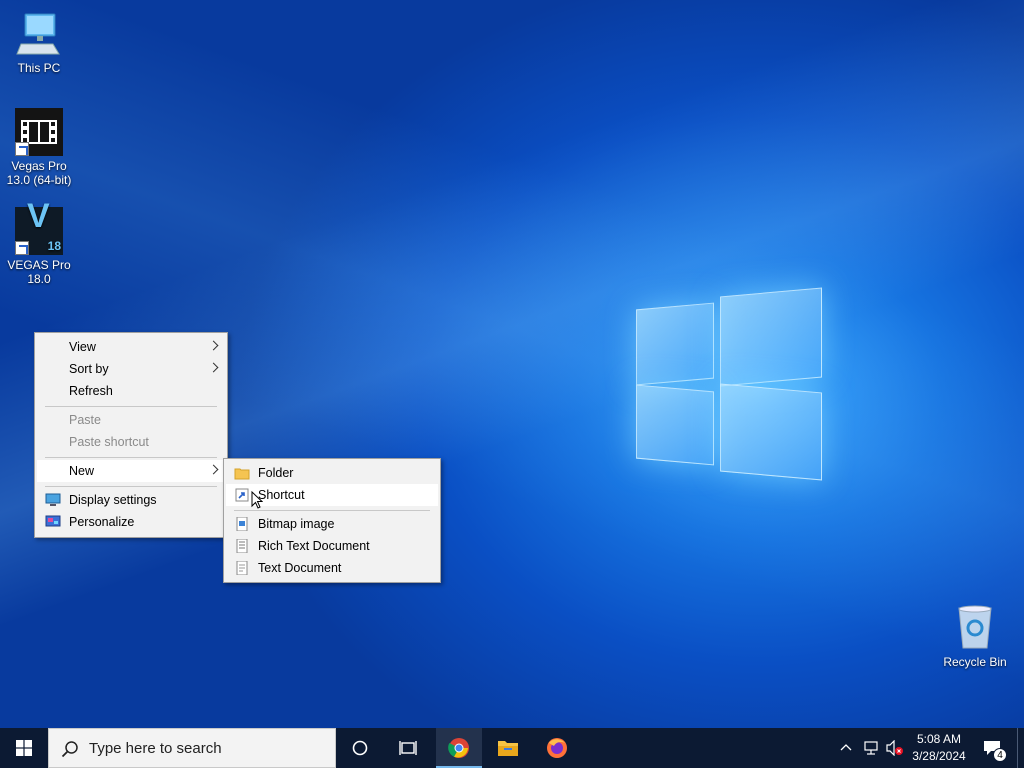 The width and height of the screenshot is (1024, 768). Describe the element at coordinates (109, 442) in the screenshot. I see `menu-item-label: Paste shortcut` at that location.